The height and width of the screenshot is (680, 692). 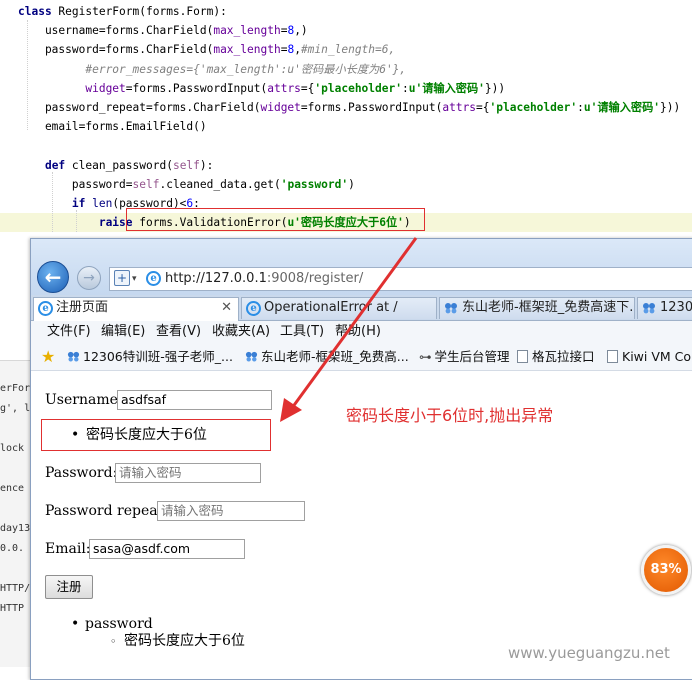 What do you see at coordinates (346, 11) in the screenshot?
I see `code-line: class RegisterForm(forms.Form):` at bounding box center [346, 11].